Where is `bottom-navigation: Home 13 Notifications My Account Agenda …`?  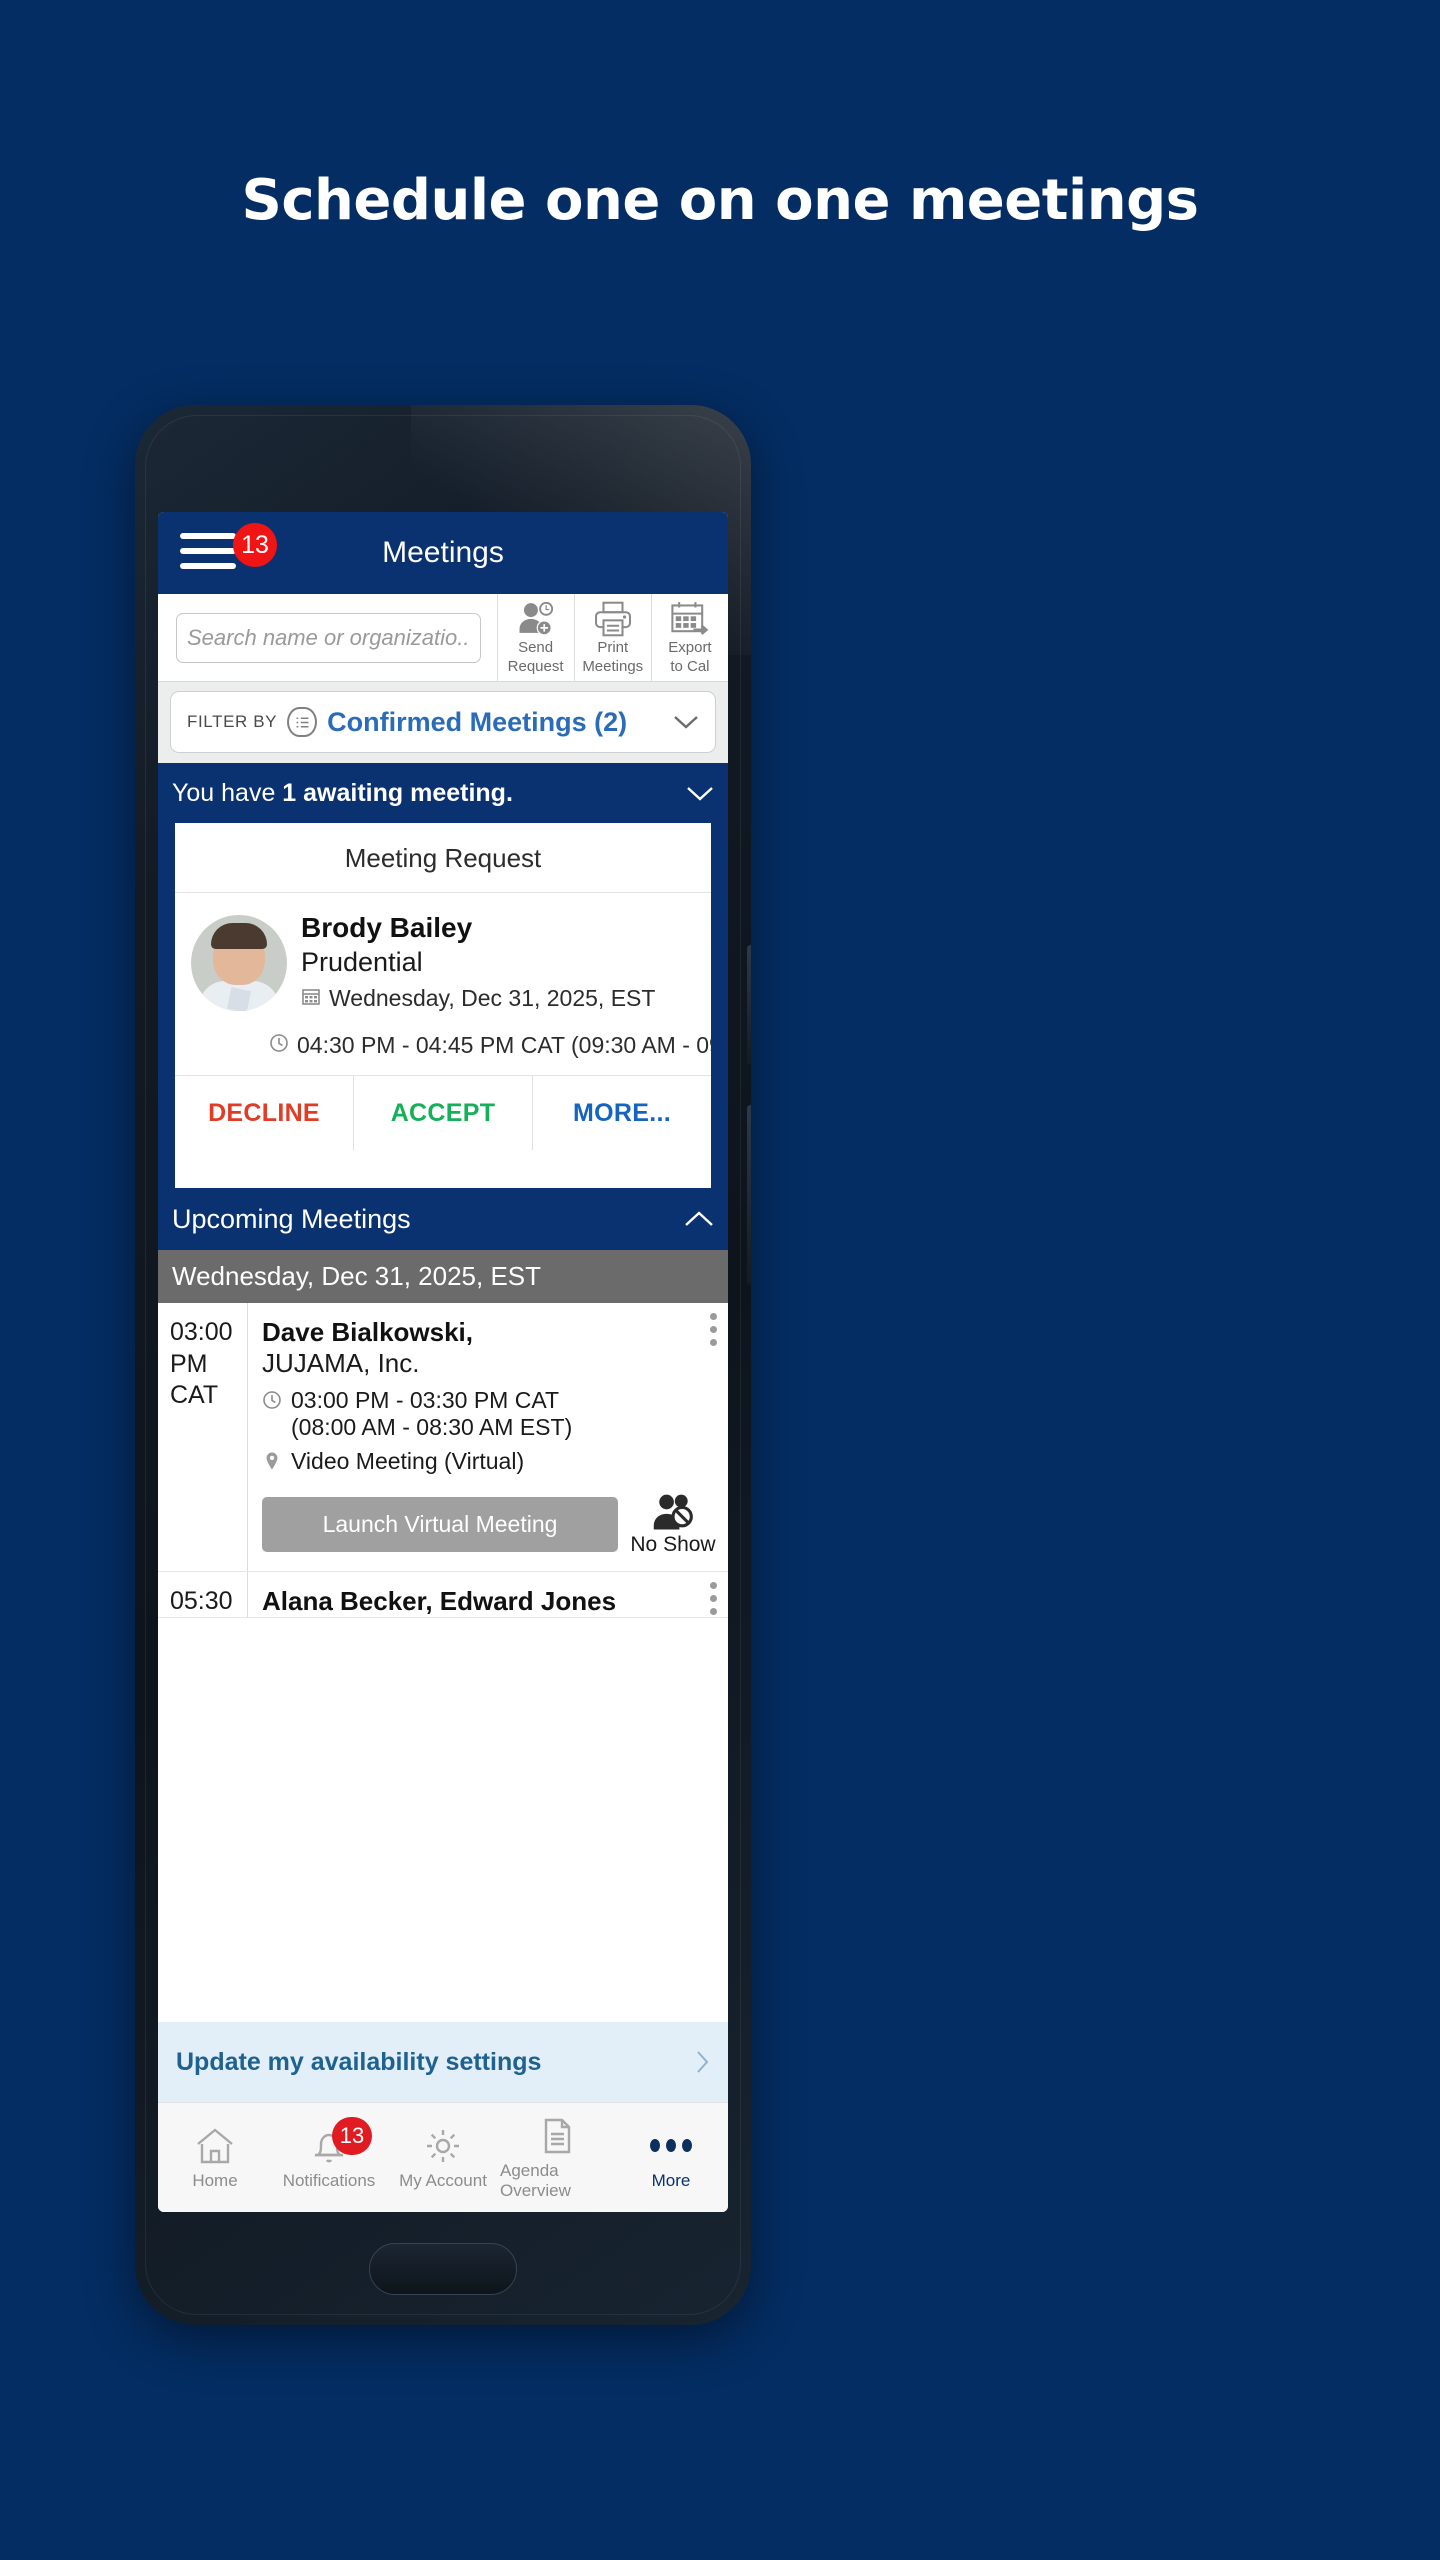
bottom-navigation: Home 13 Notifications My Account Agenda … is located at coordinates (443, 2157).